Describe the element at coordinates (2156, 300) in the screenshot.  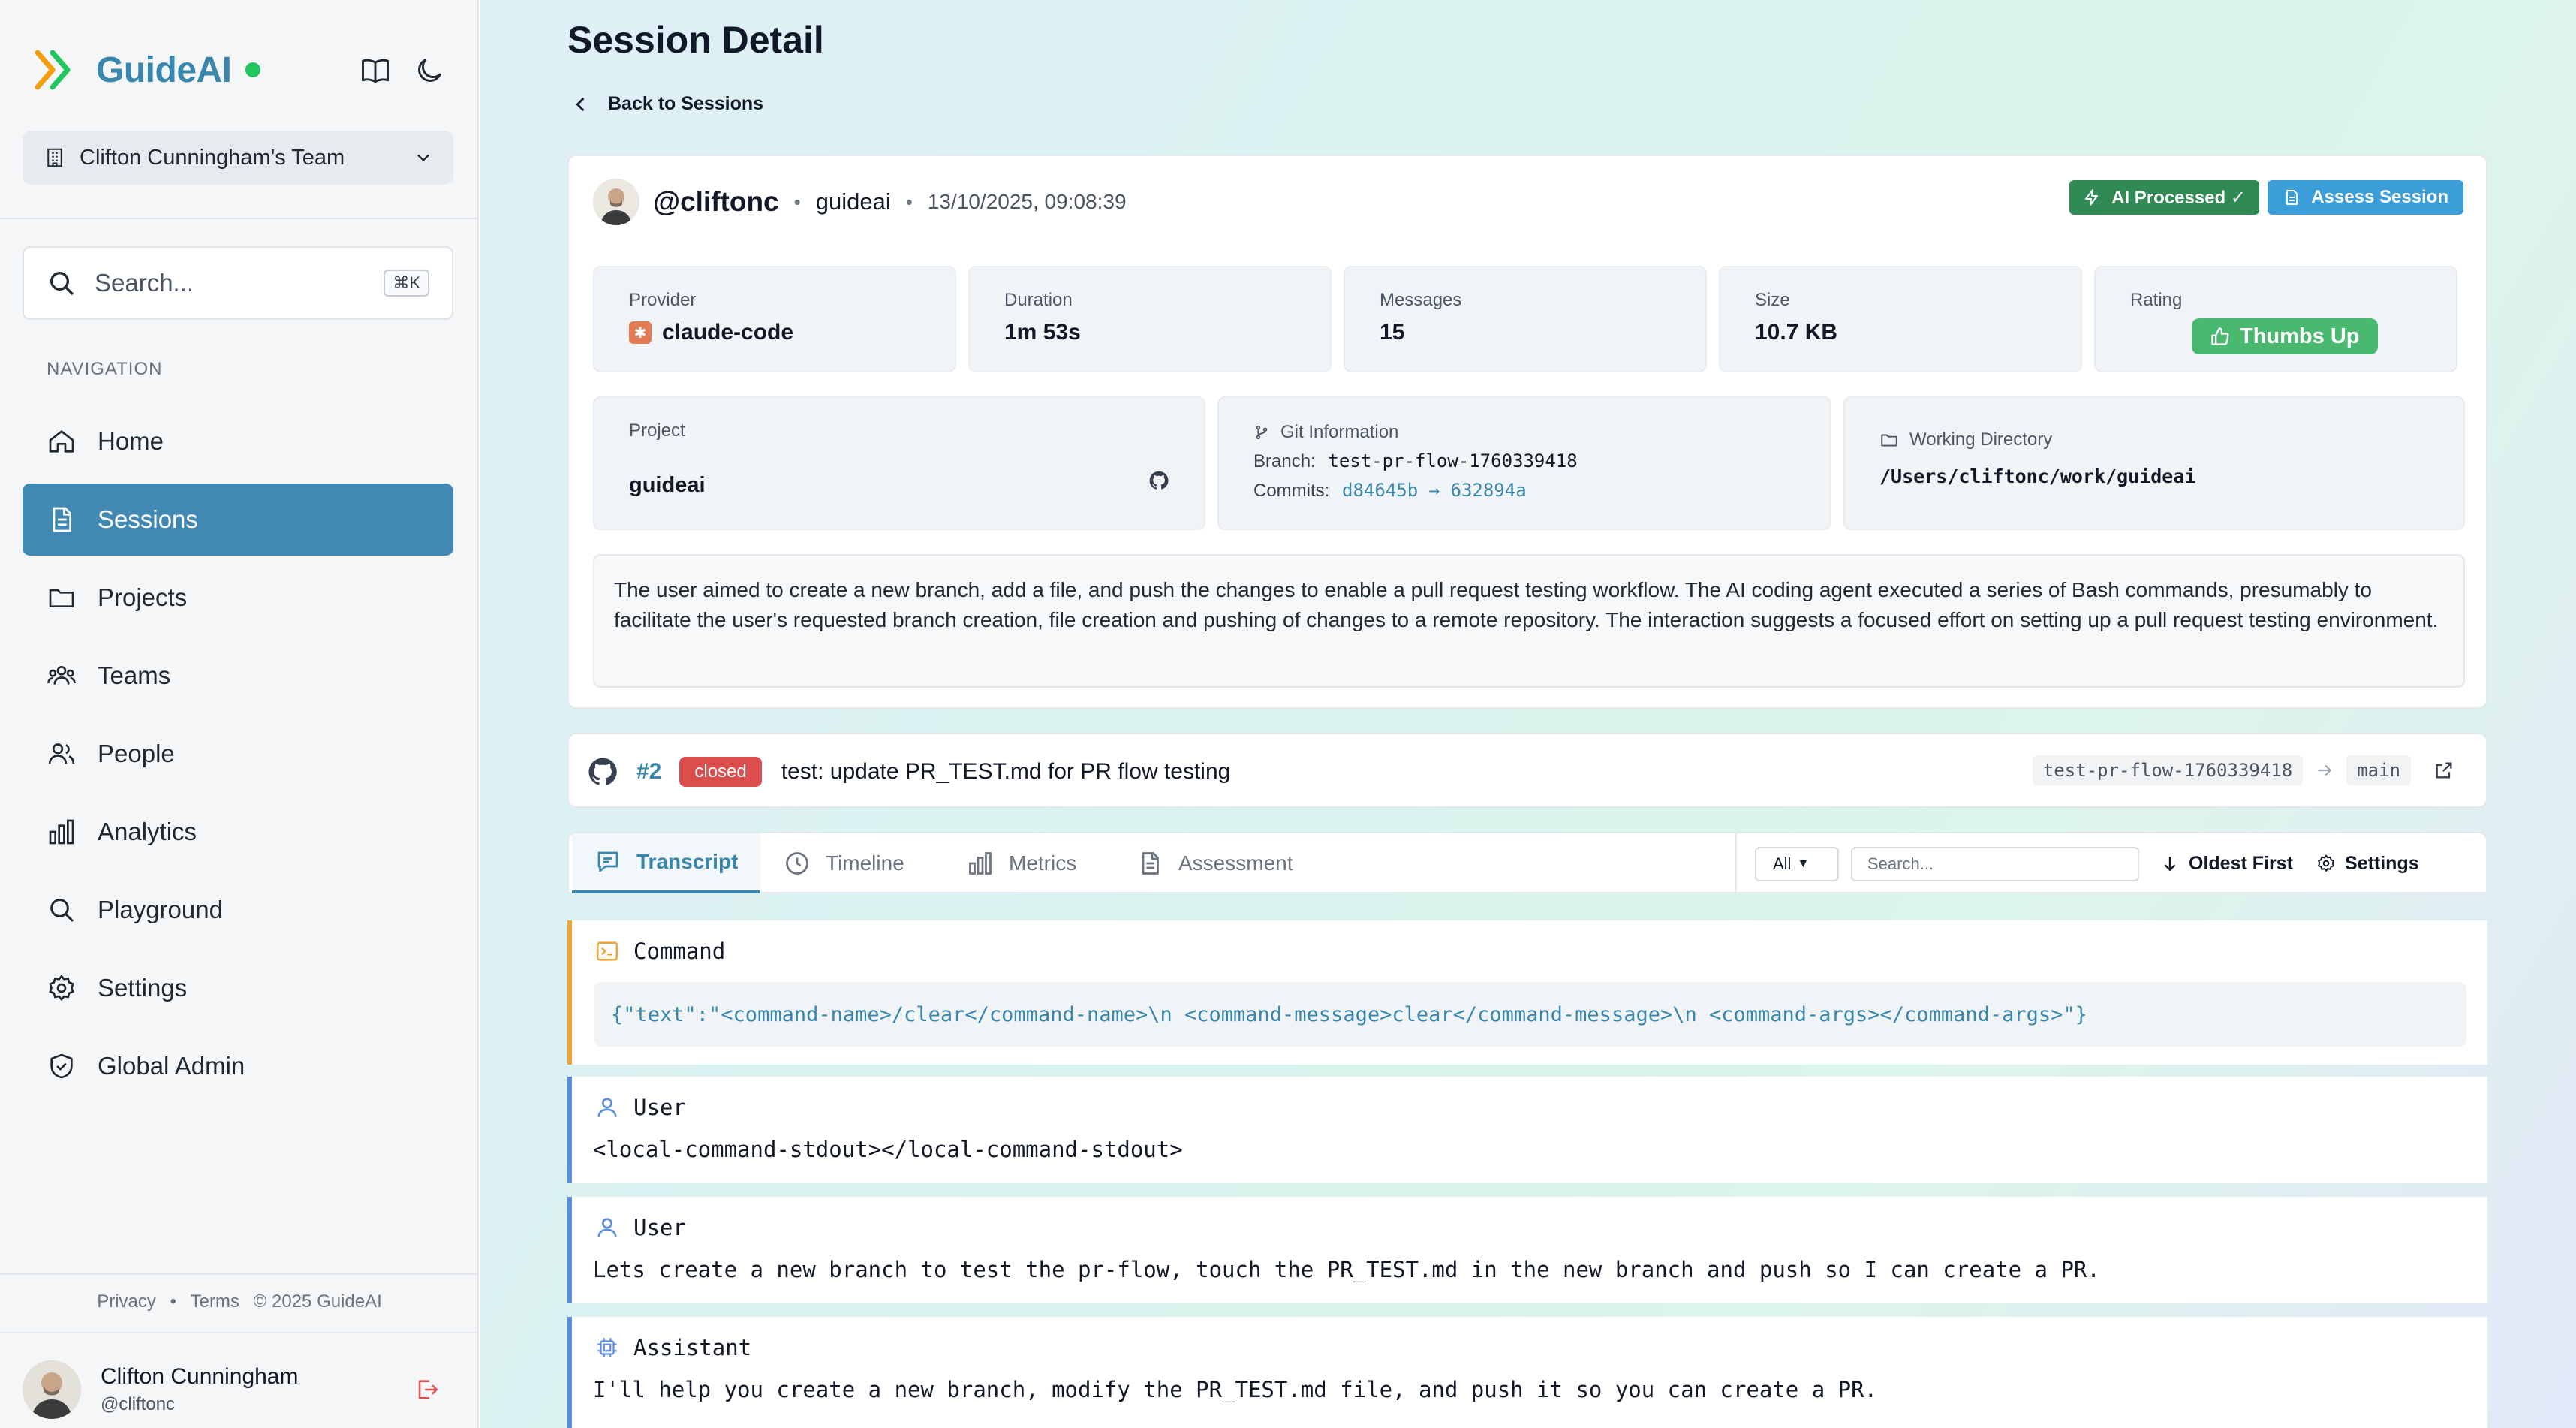
I see `stat-label: Rating` at that location.